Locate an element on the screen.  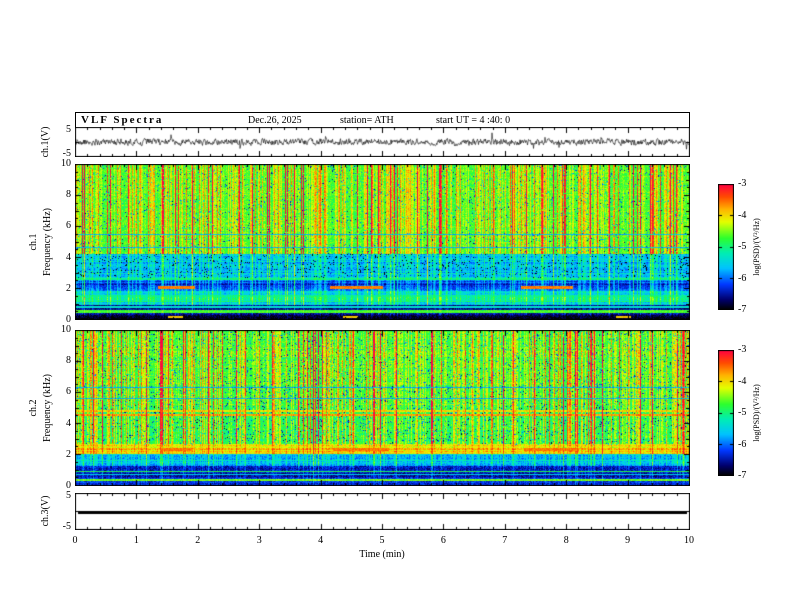
colorbar1-tick-label: -6 is located at coordinates (742, 278).